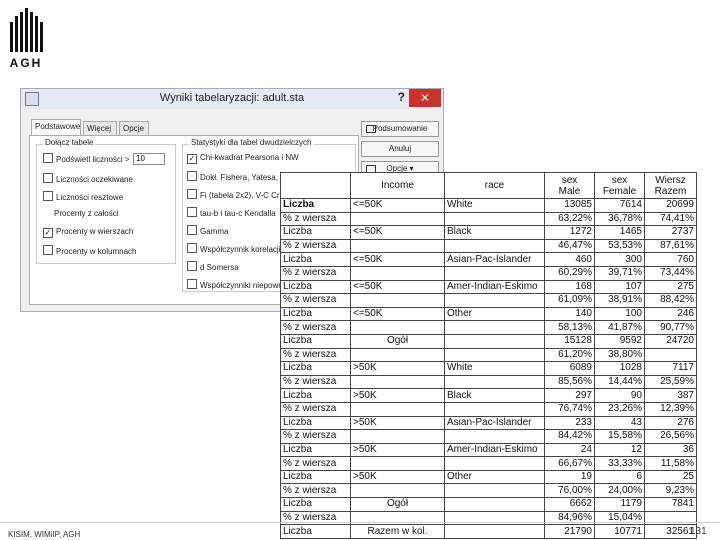 The height and width of the screenshot is (540, 720). What do you see at coordinates (88, 232) in the screenshot?
I see `option-row-percent: ✓ Procenty w wierszach` at bounding box center [88, 232].